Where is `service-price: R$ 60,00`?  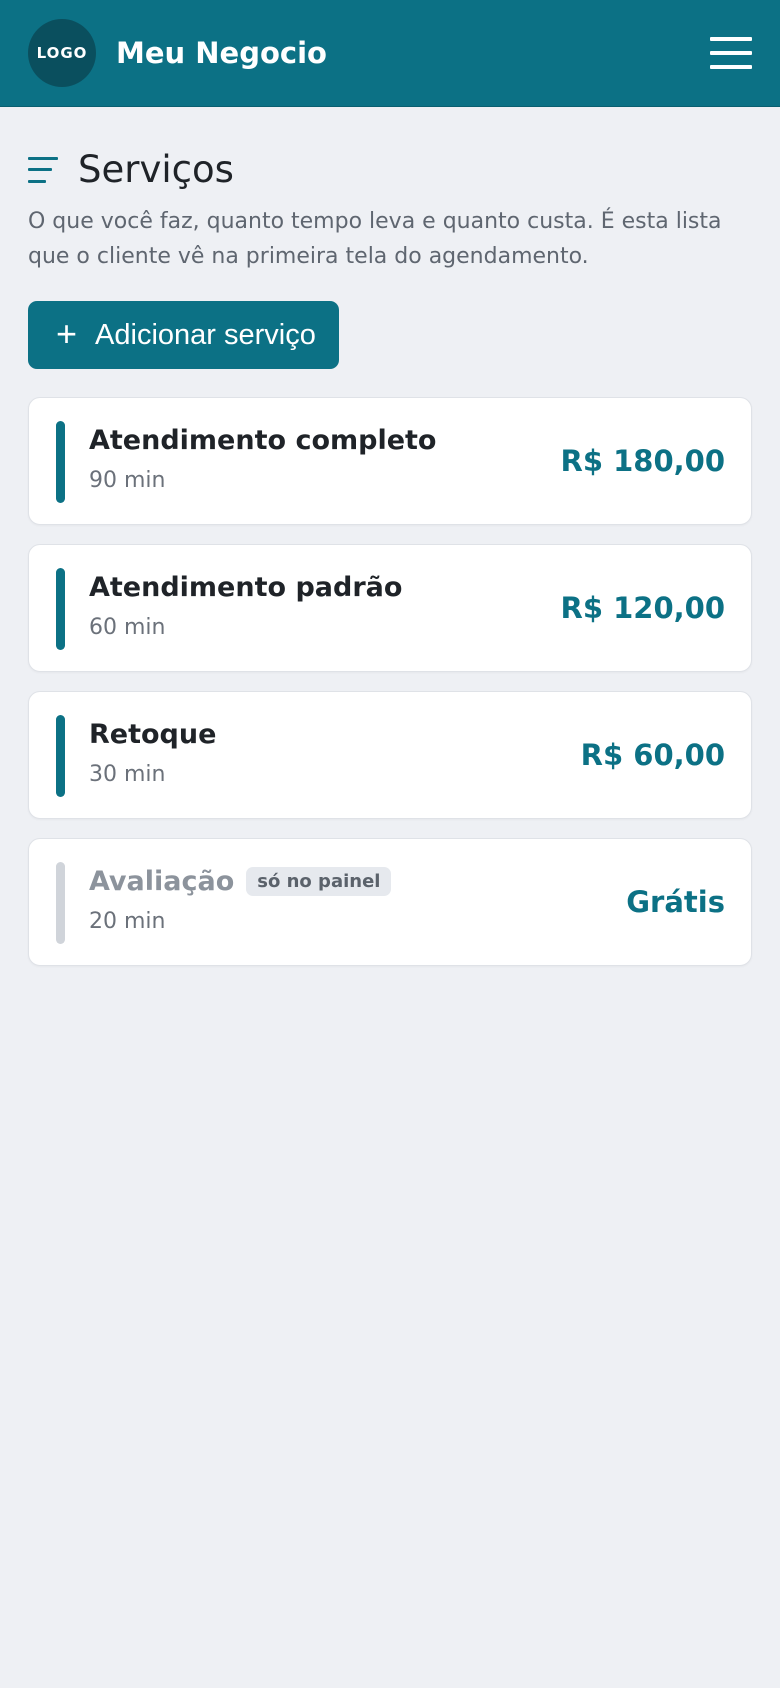 service-price: R$ 60,00 is located at coordinates (652, 755).